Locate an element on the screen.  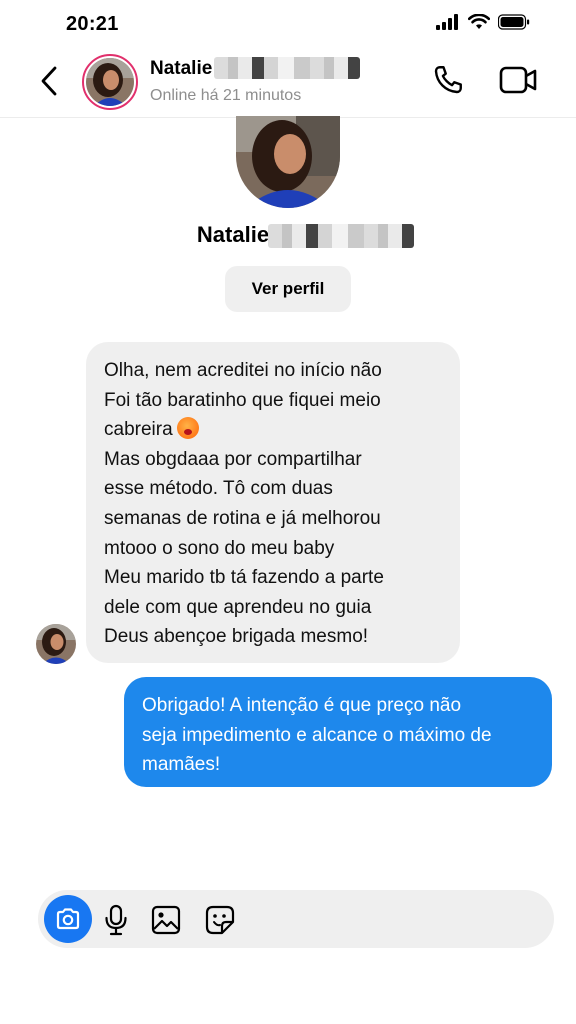
view-profile-button: Ver perfil is located at coordinates (288, 289).